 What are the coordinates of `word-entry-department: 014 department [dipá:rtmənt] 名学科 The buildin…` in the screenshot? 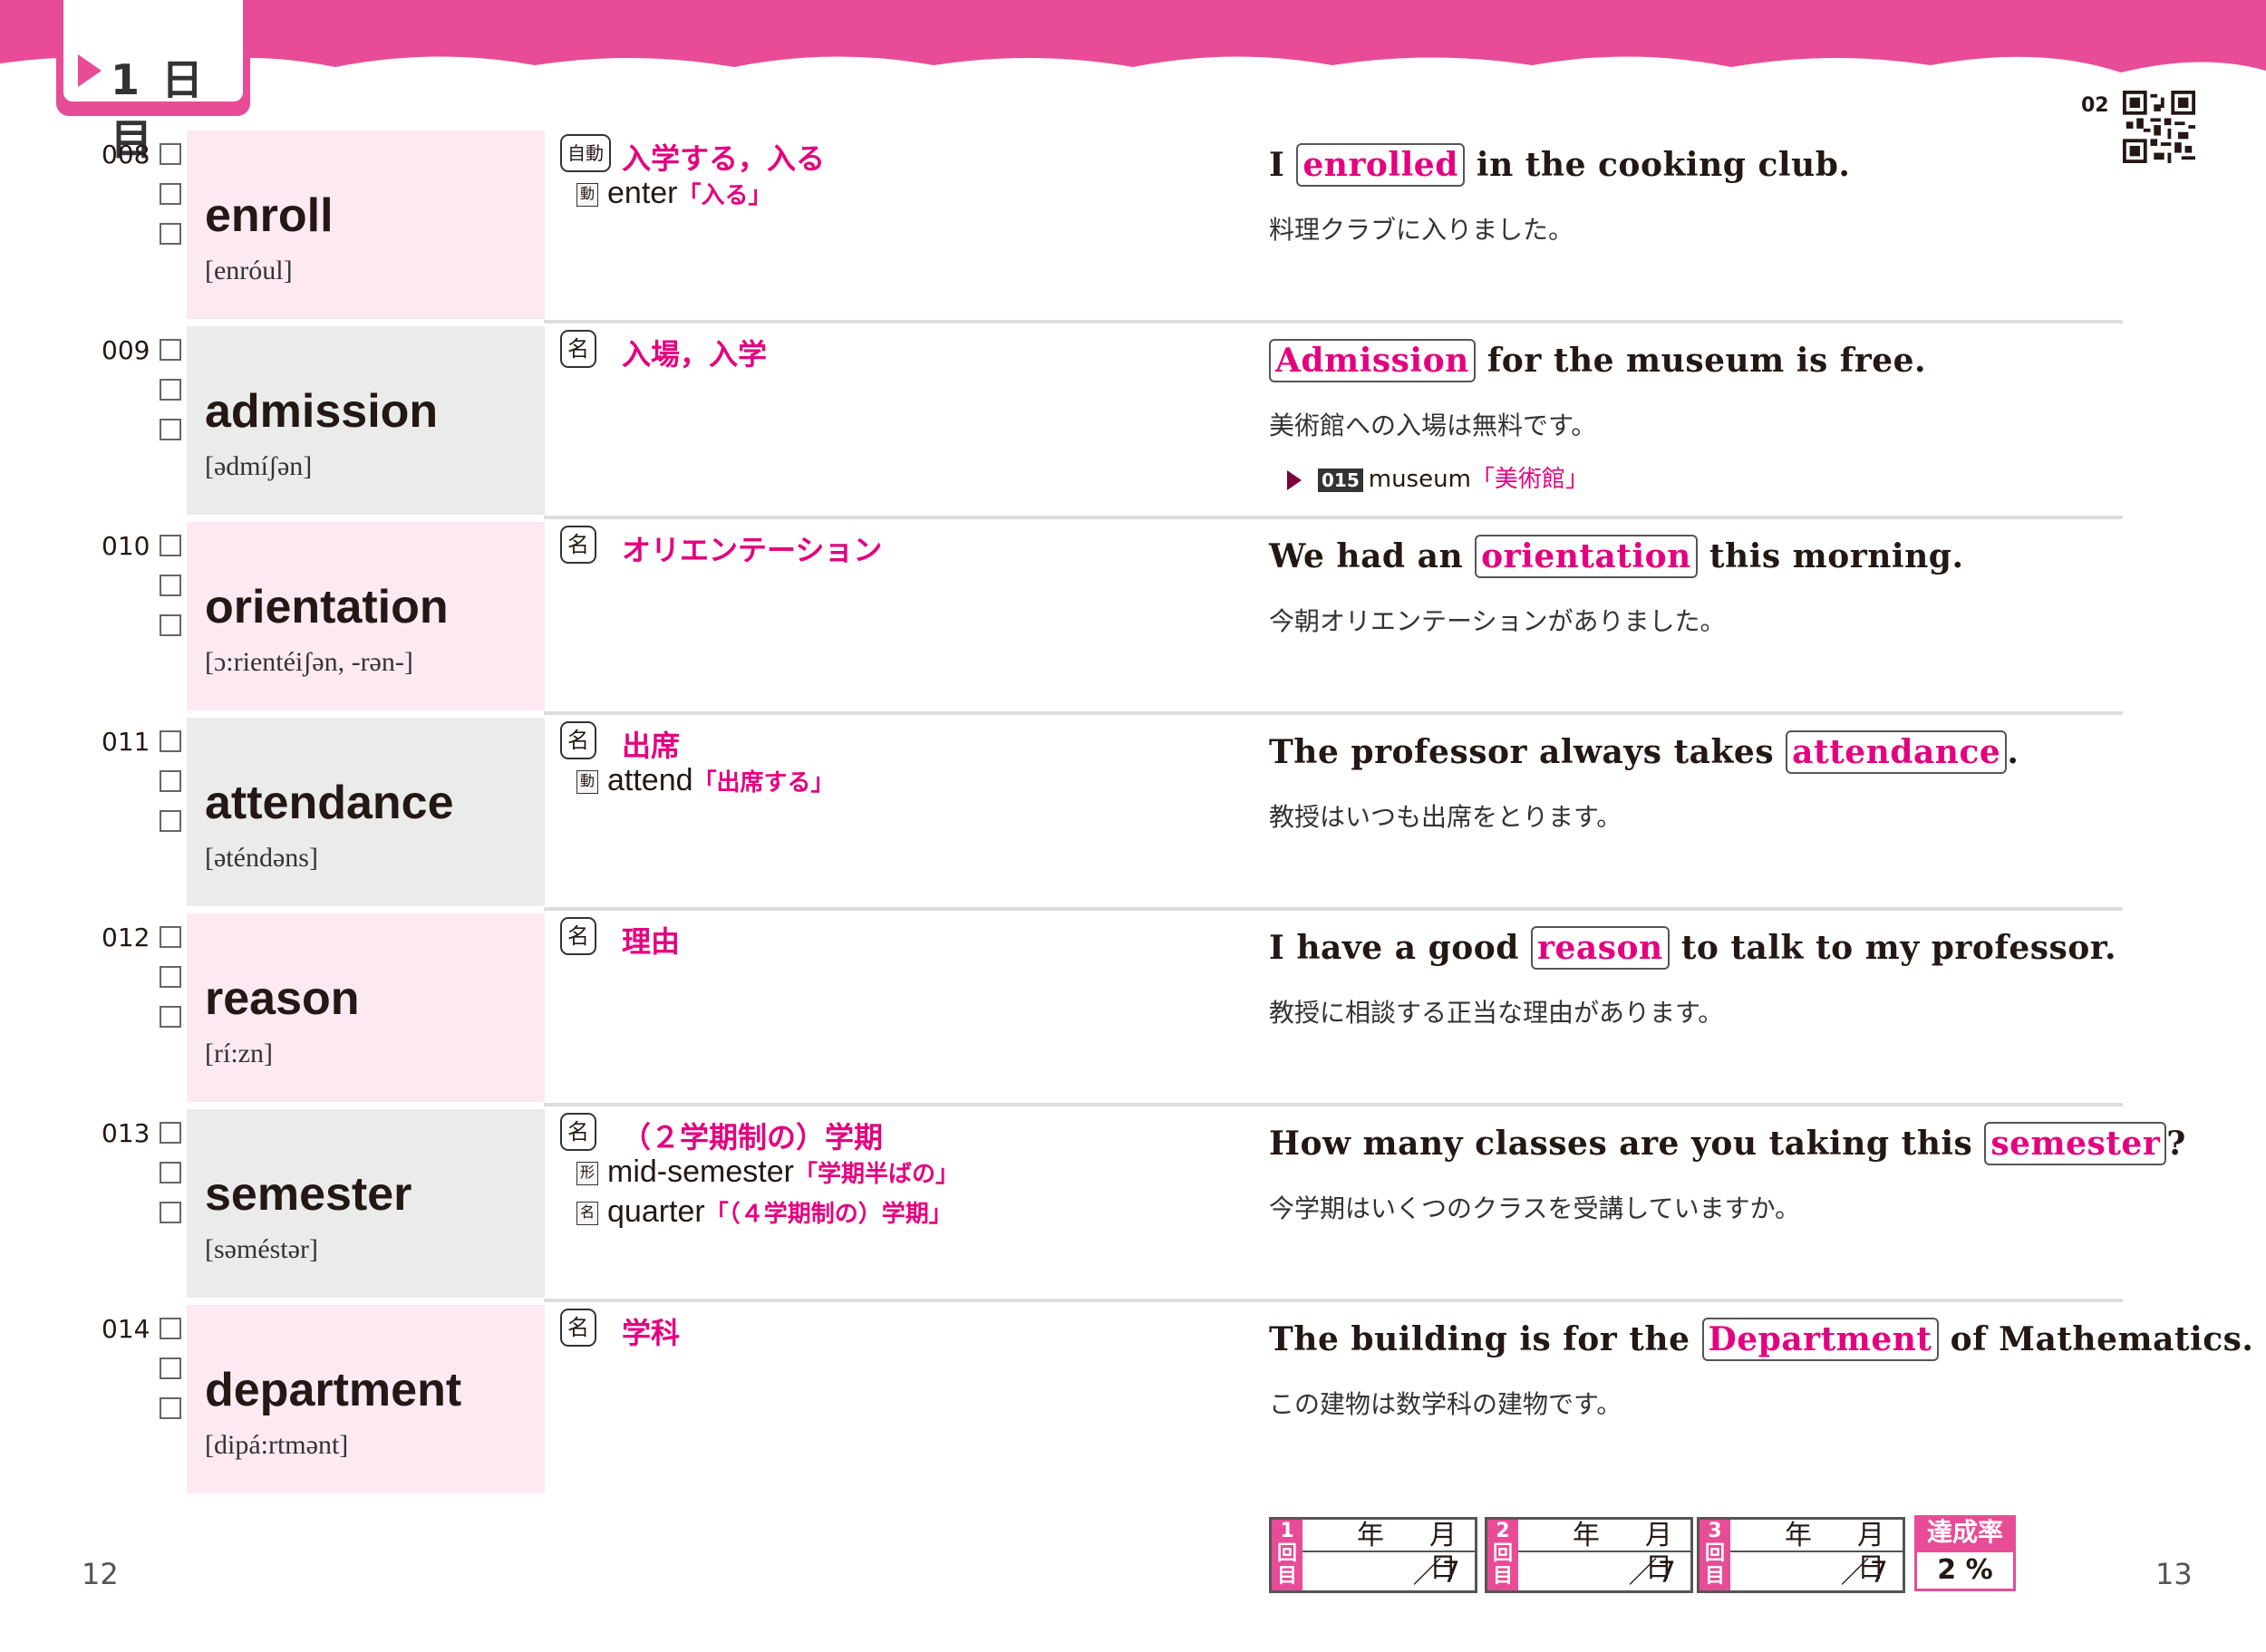 It's located at (1133, 1399).